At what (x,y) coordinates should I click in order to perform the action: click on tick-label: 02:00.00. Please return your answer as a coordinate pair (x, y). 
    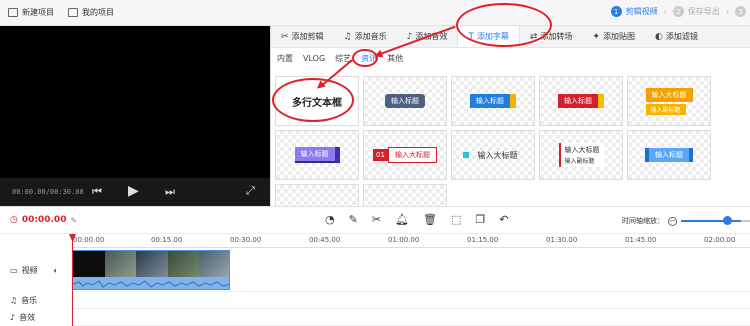
    Looking at the image, I should click on (720, 240).